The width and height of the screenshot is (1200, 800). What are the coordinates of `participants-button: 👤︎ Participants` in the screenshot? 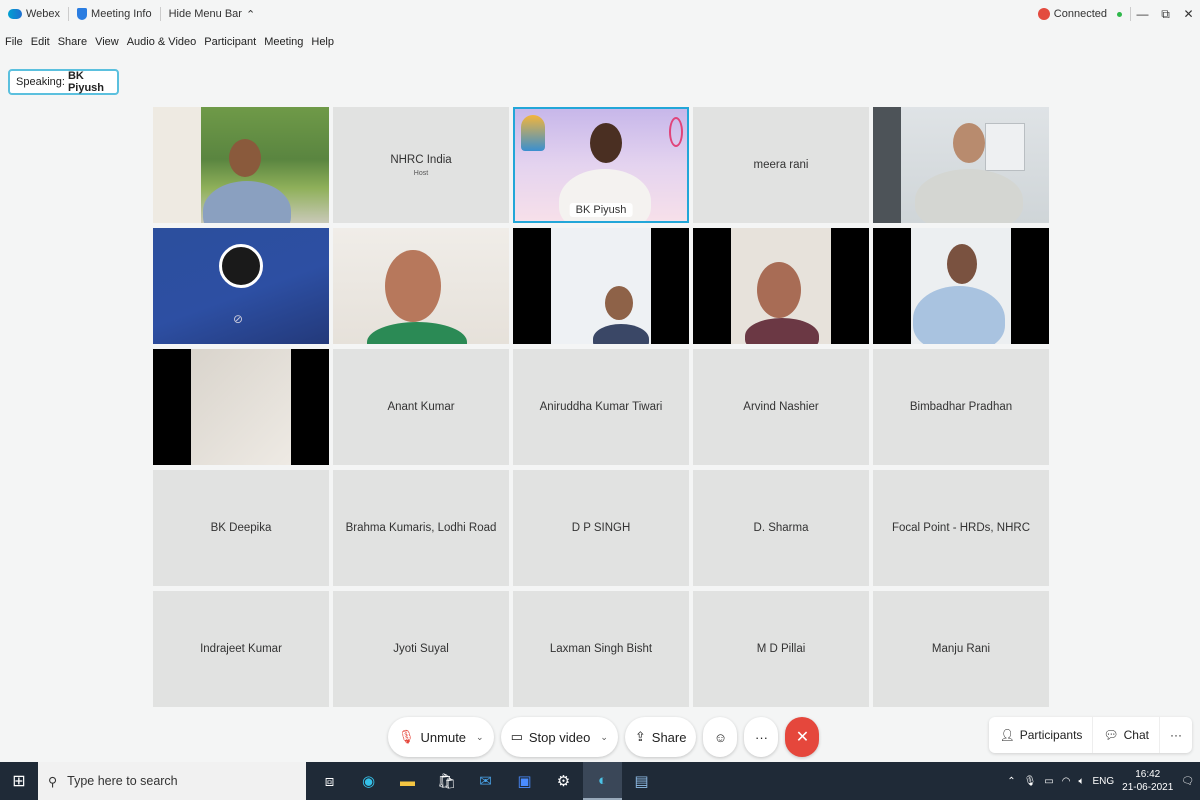 It's located at (1041, 735).